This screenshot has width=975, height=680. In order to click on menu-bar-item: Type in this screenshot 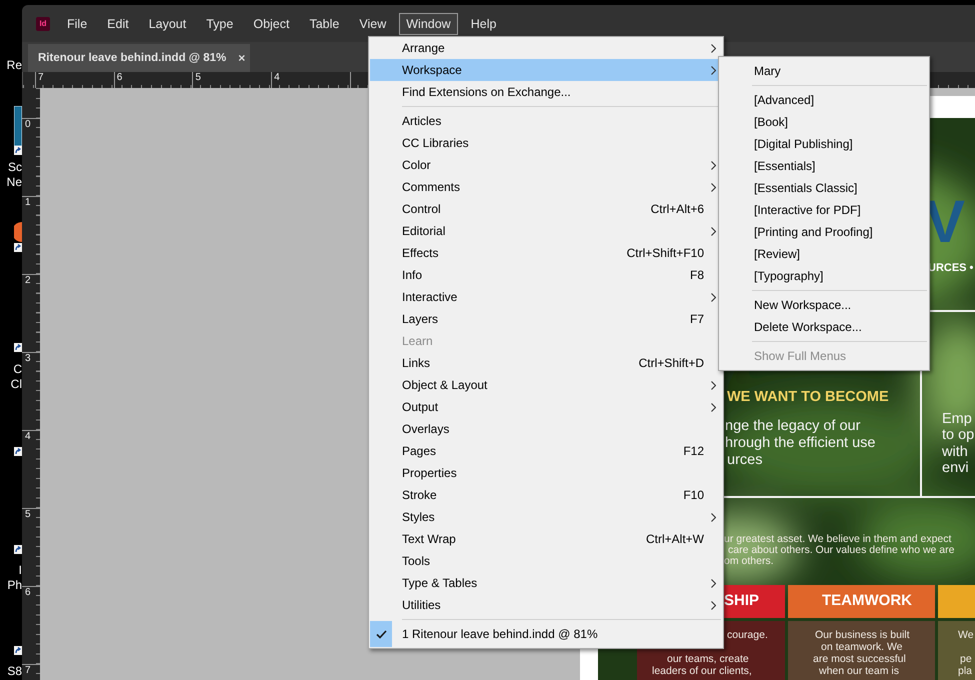, I will do `click(219, 23)`.